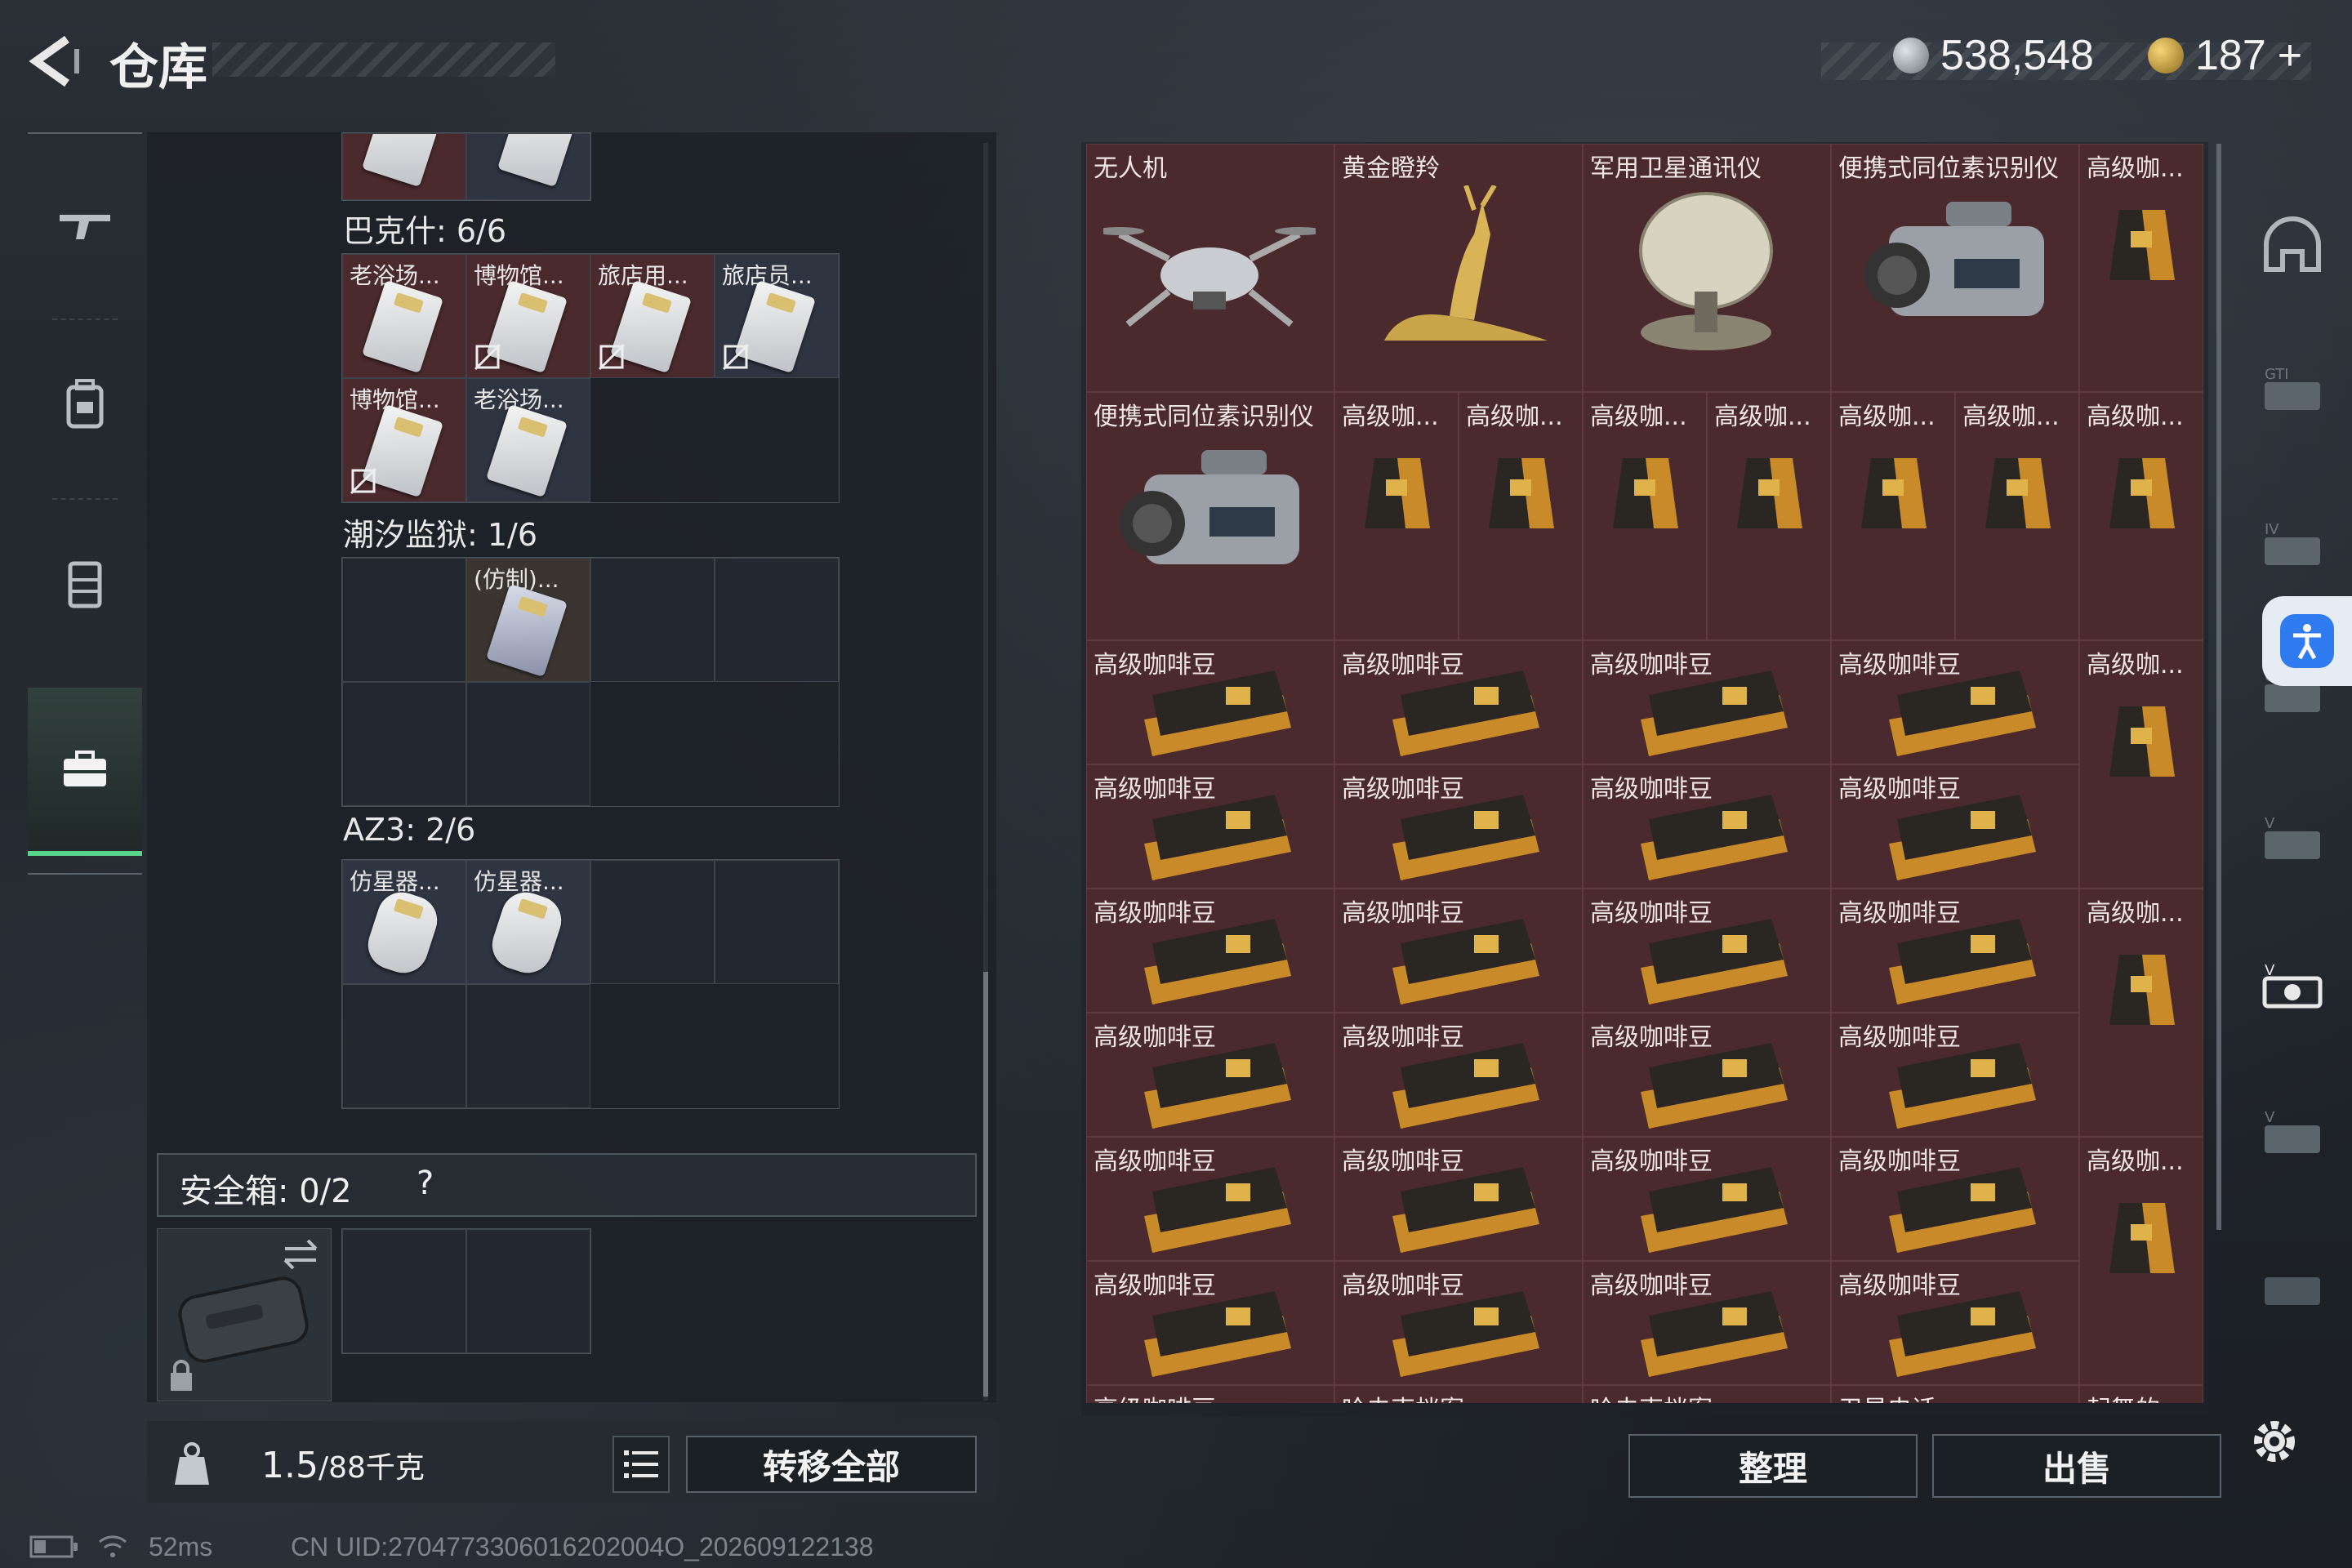 Image resolution: width=2352 pixels, height=1568 pixels. I want to click on stash-item-partial: 高级咖啡豆, so click(1210, 1394).